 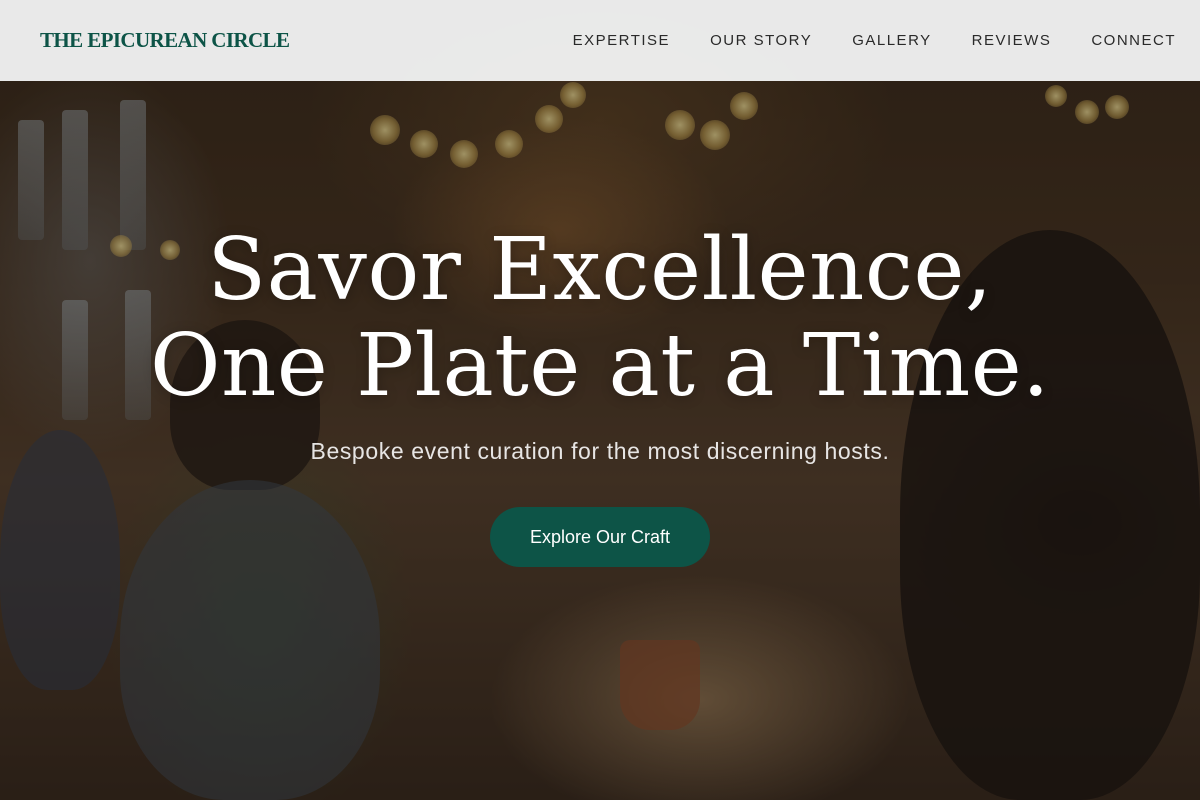 What do you see at coordinates (1012, 40) in the screenshot?
I see `nav-link-reviews: REVIEWS` at bounding box center [1012, 40].